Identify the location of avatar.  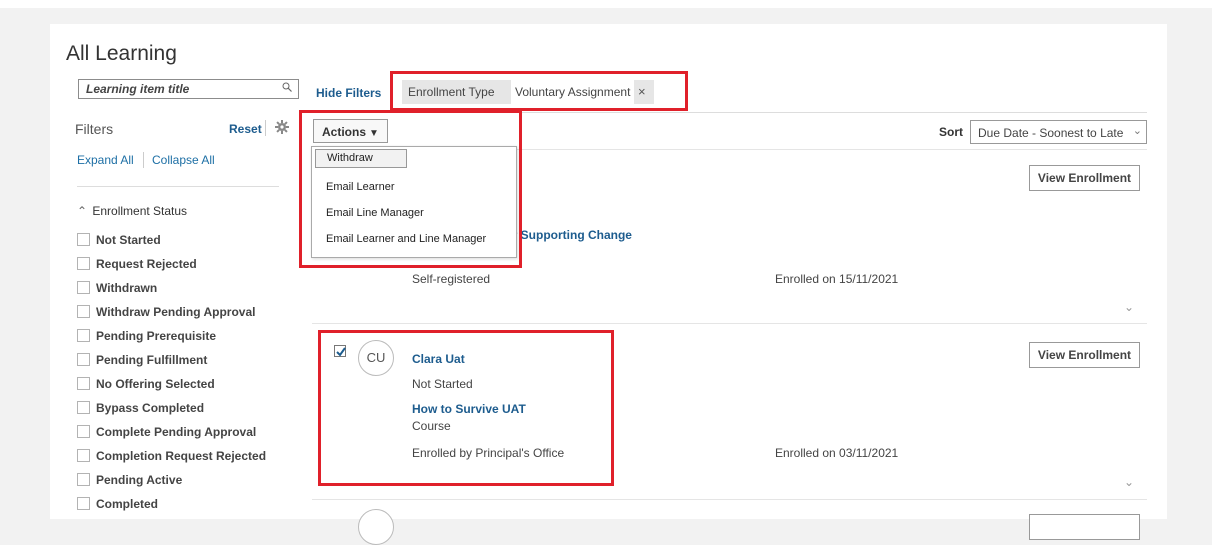
(376, 527).